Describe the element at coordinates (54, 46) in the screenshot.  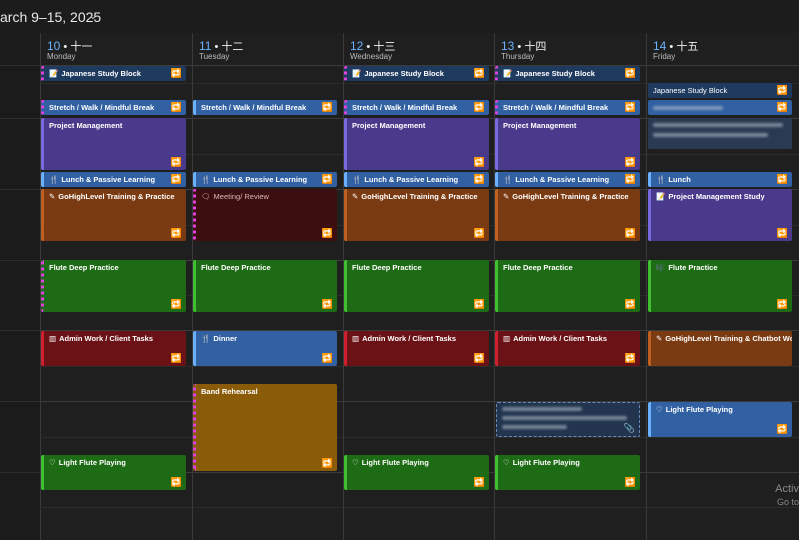
I see `day-number: 10` at that location.